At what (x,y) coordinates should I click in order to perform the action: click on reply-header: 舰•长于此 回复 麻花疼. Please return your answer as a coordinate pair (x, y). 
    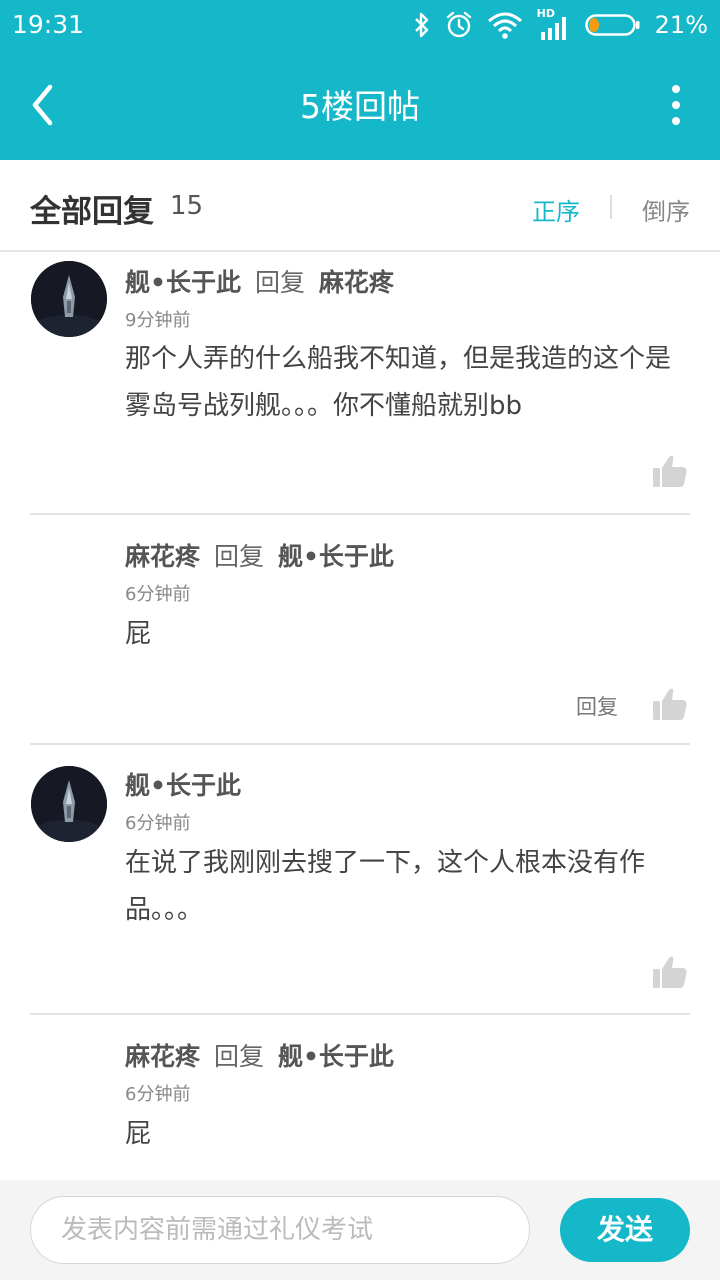
    Looking at the image, I should click on (259, 281).